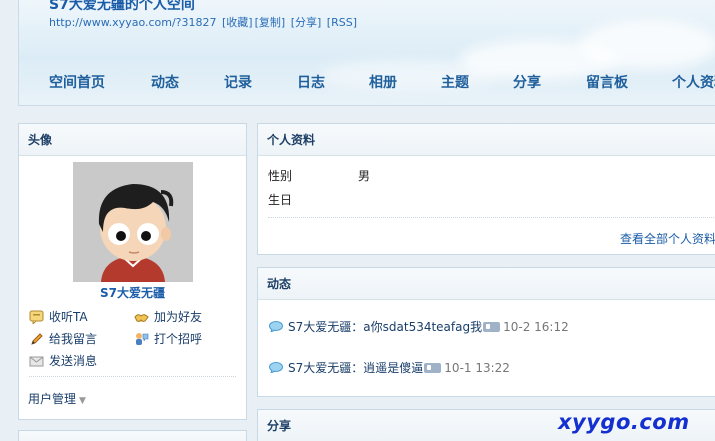 The width and height of the screenshot is (715, 441). Describe the element at coordinates (364, 176) in the screenshot. I see `gender-value: 男` at that location.